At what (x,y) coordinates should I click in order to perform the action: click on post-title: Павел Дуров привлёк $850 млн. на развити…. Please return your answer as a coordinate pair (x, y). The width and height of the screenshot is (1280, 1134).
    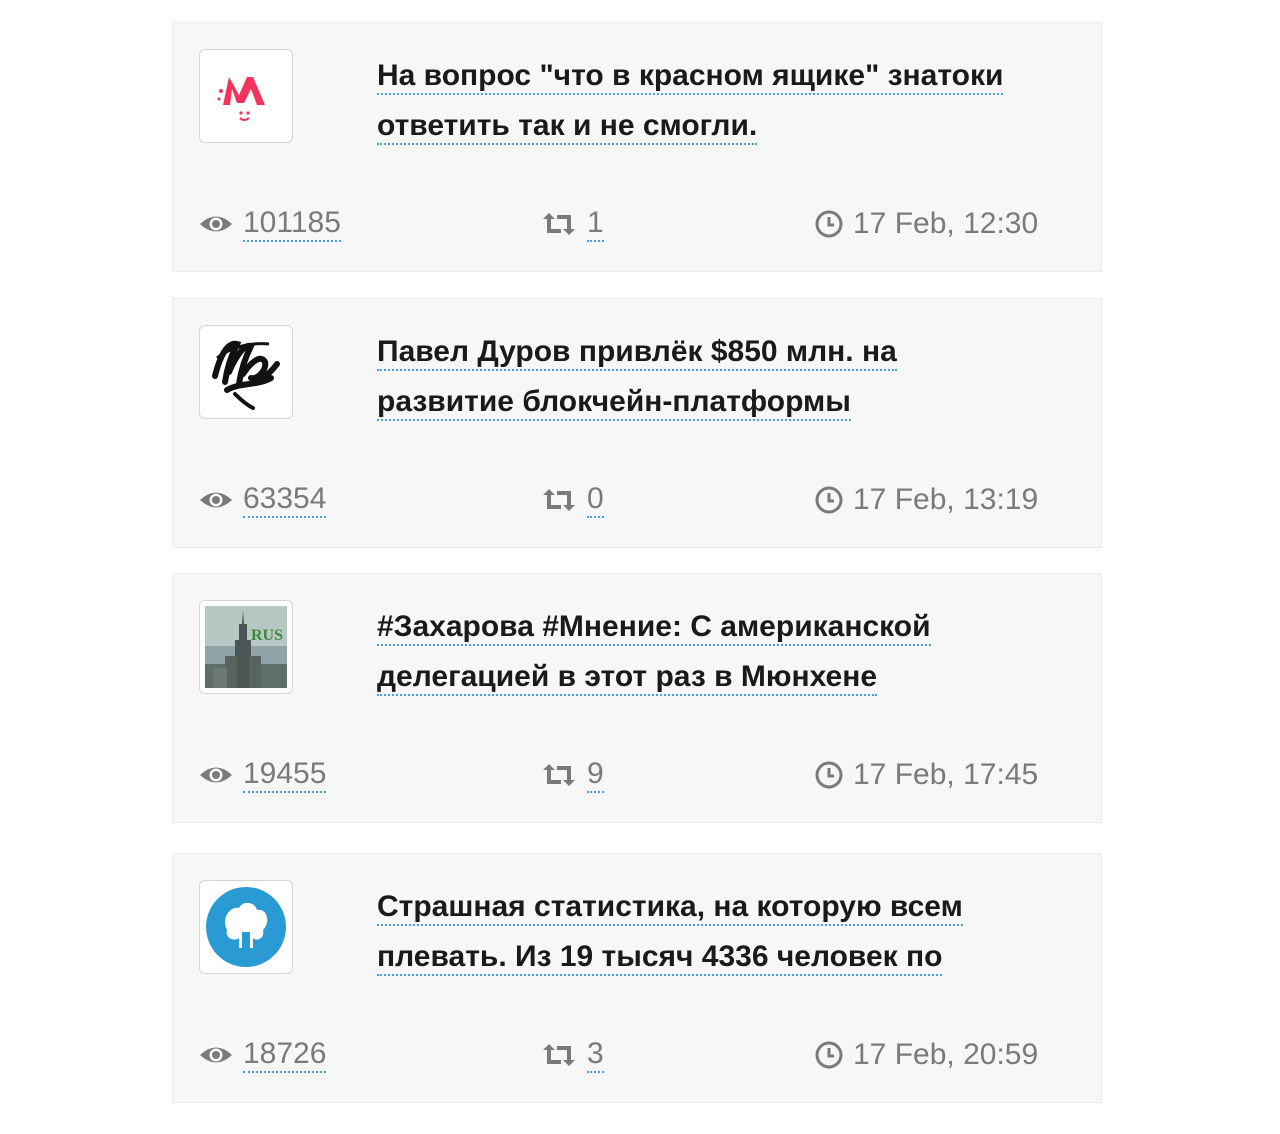
    Looking at the image, I should click on (697, 377).